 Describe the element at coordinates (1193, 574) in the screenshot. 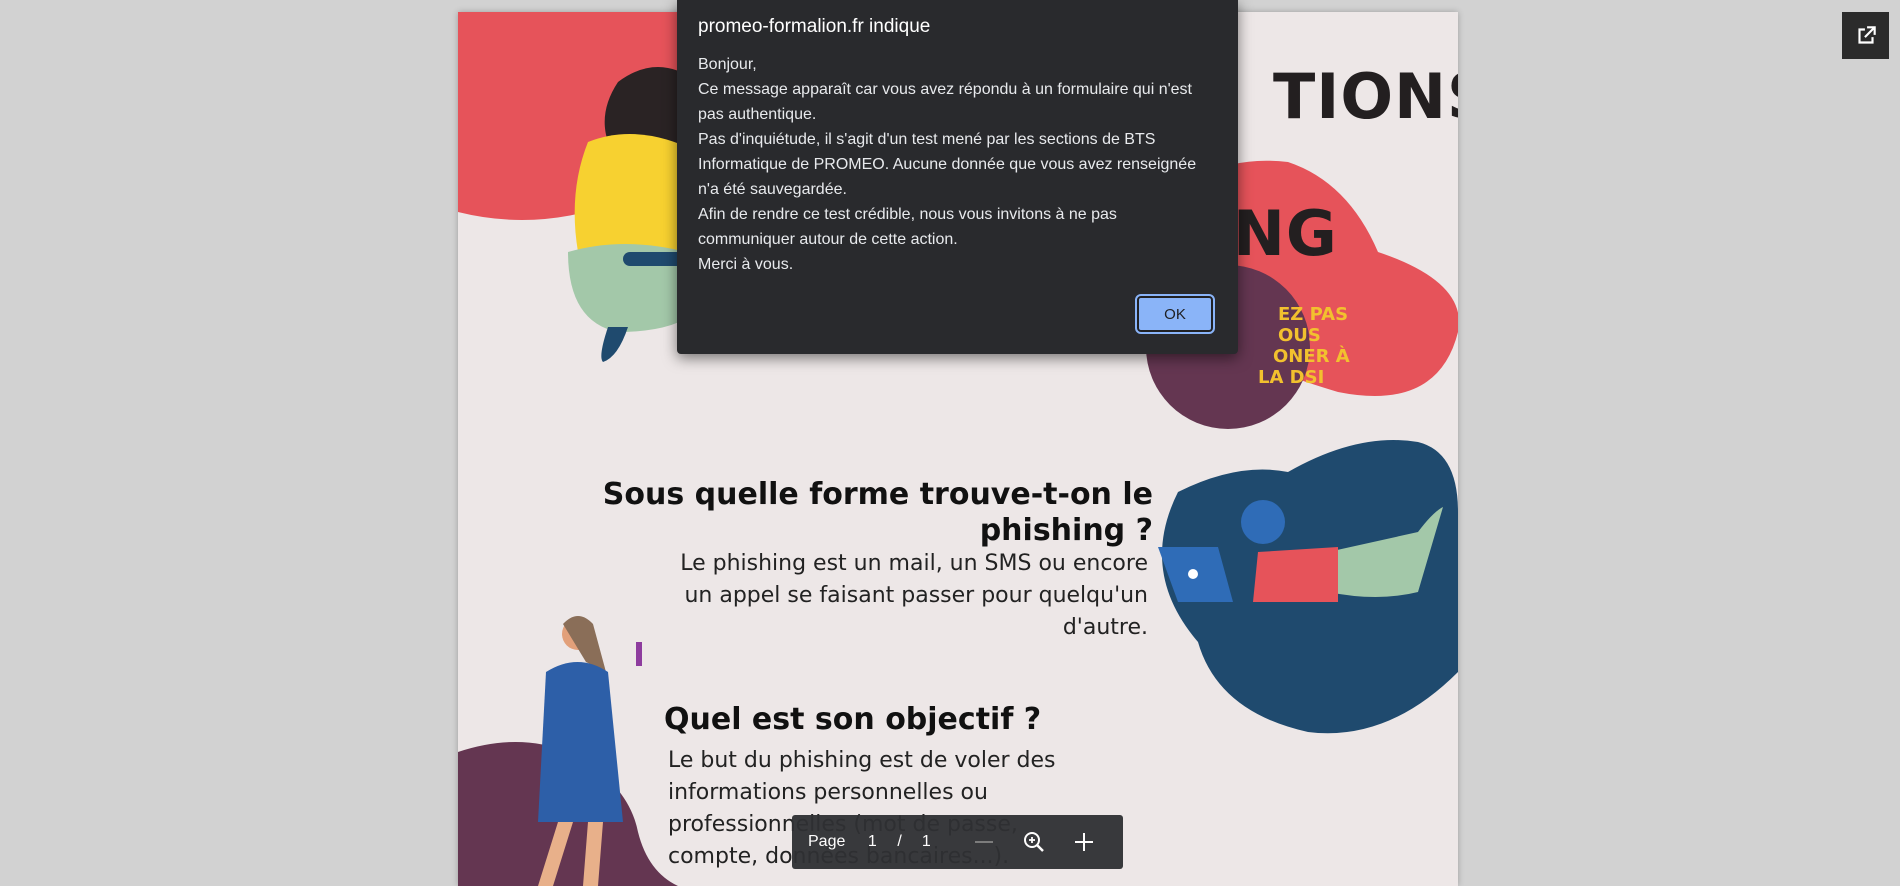

I see `laptop-logo-shape` at that location.